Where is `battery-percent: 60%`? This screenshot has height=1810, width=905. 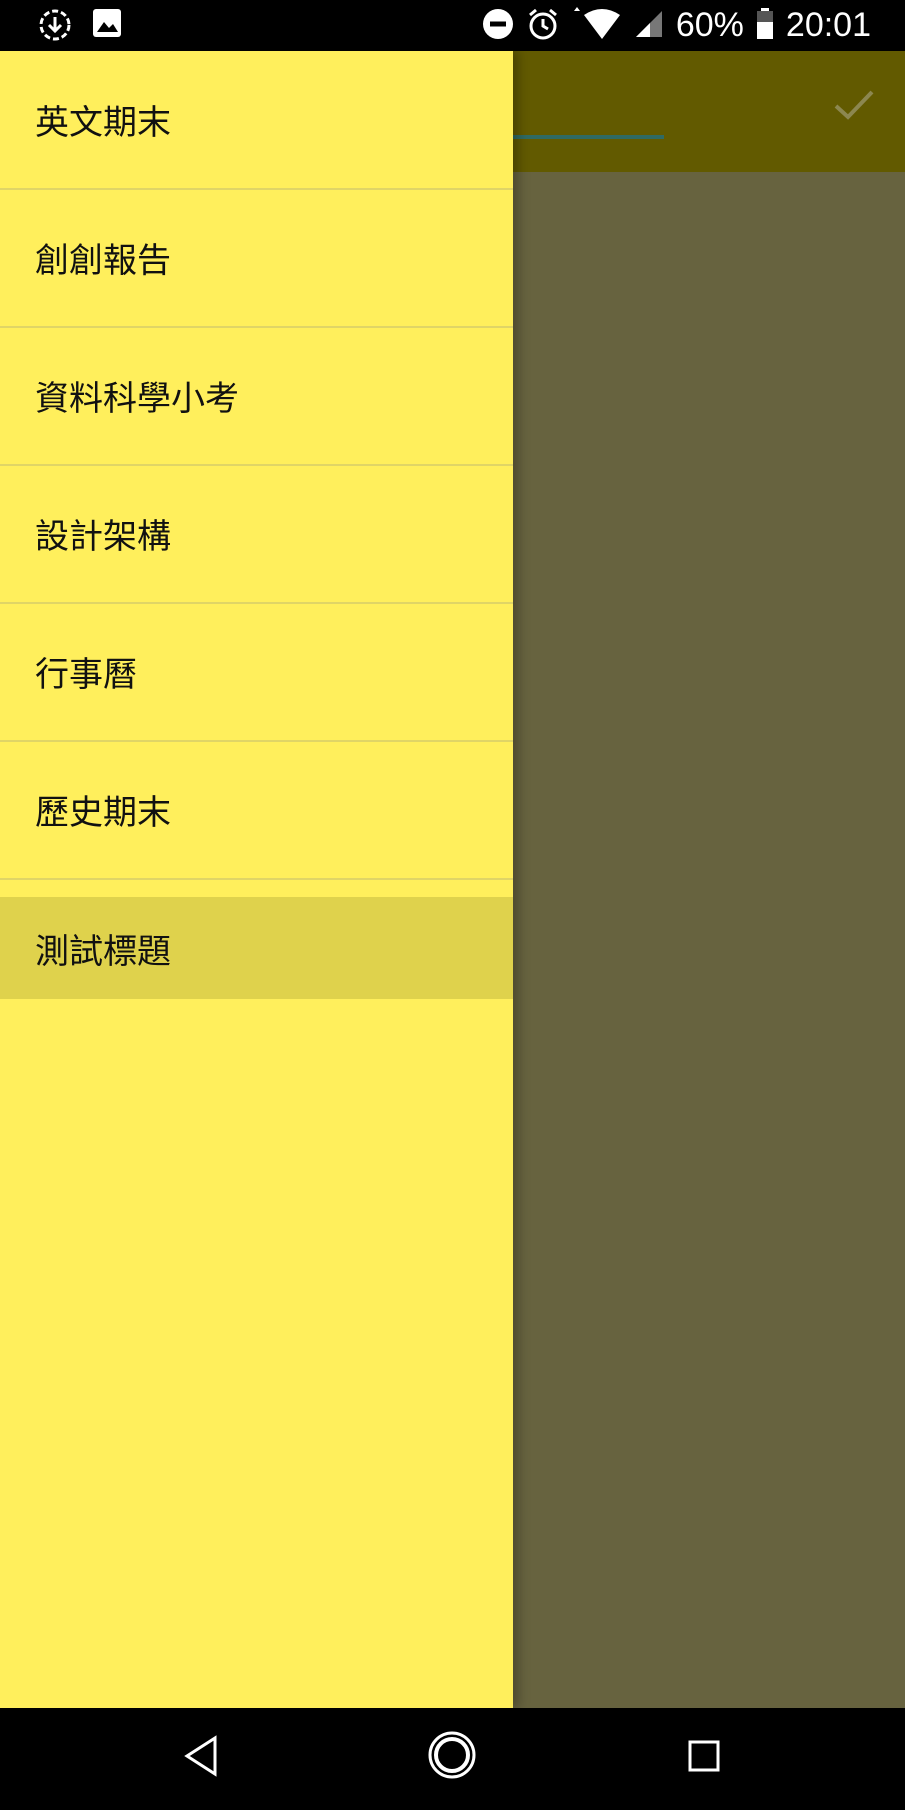
battery-percent: 60% is located at coordinates (709, 25).